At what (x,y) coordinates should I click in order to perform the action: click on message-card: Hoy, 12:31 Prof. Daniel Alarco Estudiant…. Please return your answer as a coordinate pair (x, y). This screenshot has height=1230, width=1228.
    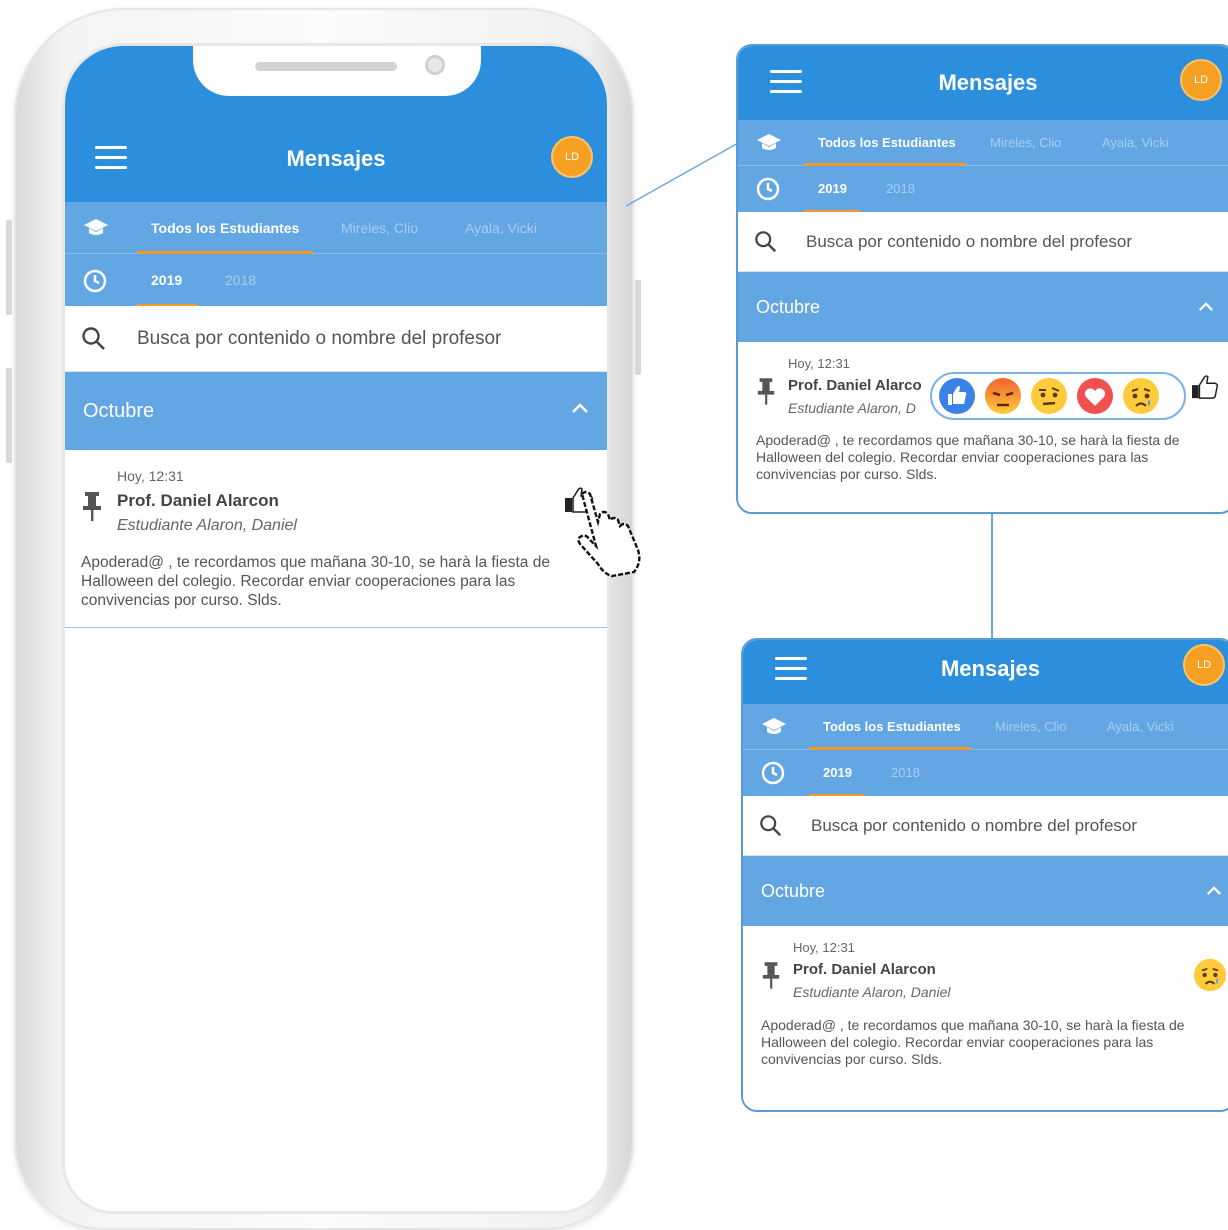
    Looking at the image, I should click on (983, 427).